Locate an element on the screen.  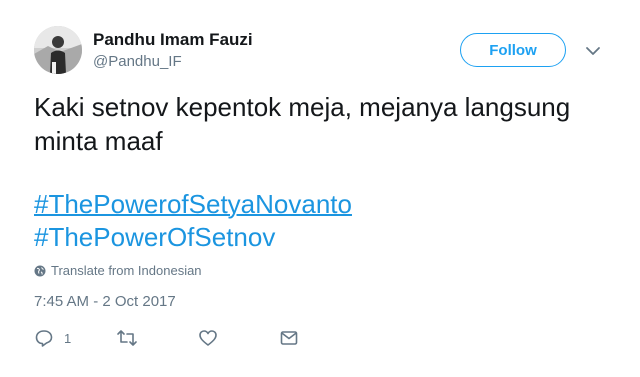
like-button is located at coordinates (208, 338).